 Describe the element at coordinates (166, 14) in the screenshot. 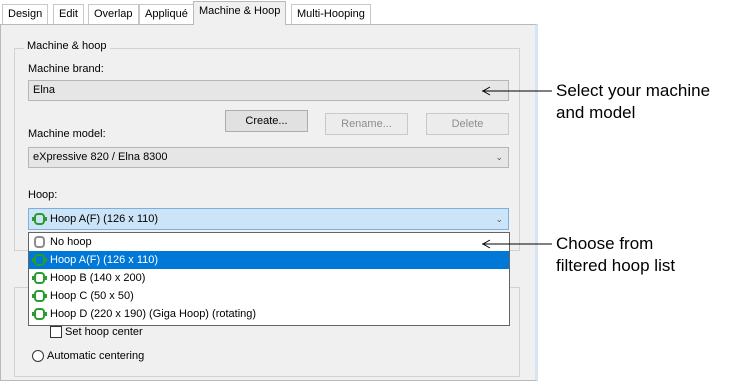

I see `tab-applique: Appliqué` at that location.